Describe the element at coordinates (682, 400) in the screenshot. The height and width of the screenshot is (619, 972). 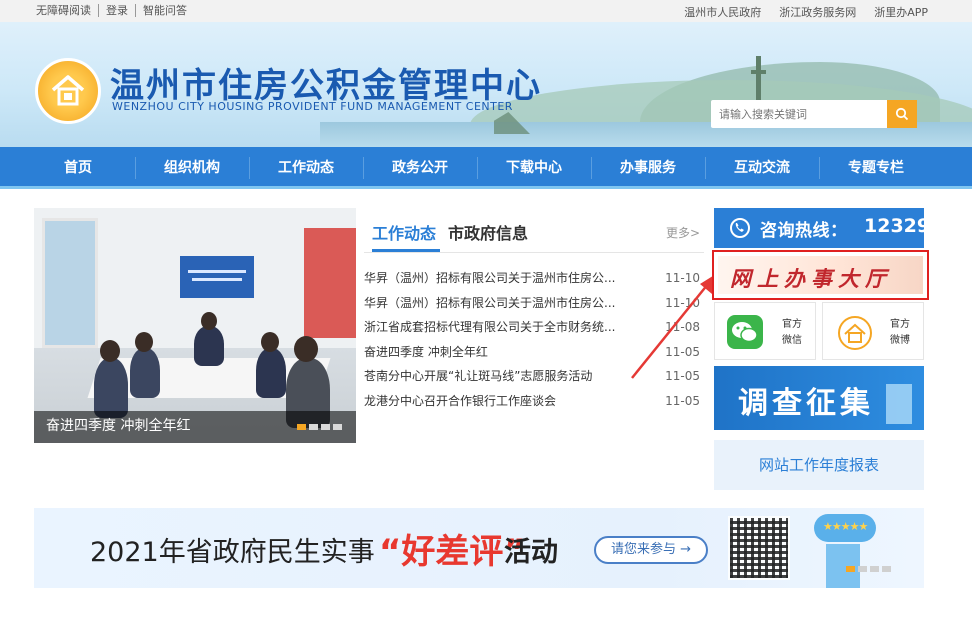
I see `news-date: 11-05` at that location.